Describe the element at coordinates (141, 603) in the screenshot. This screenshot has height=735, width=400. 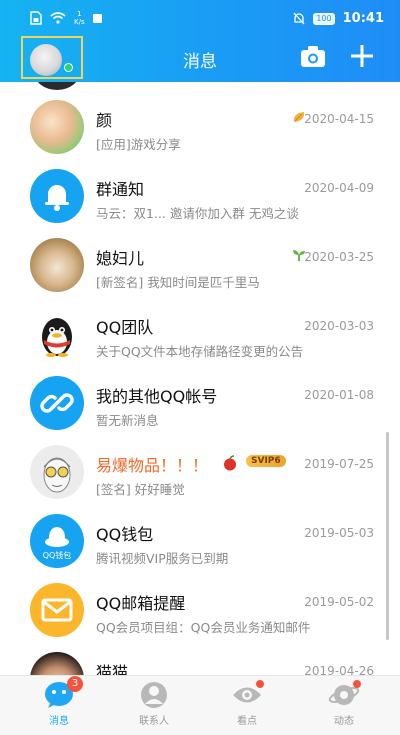
I see `contact-name: QQ邮箱提醒` at that location.